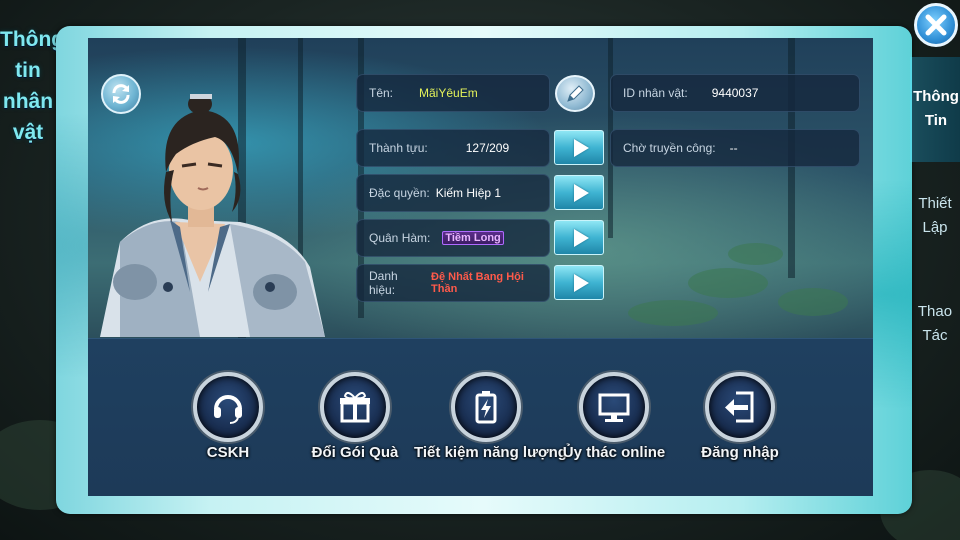  Describe the element at coordinates (400, 238) in the screenshot. I see `rank-label: Quân Hàm:` at that location.